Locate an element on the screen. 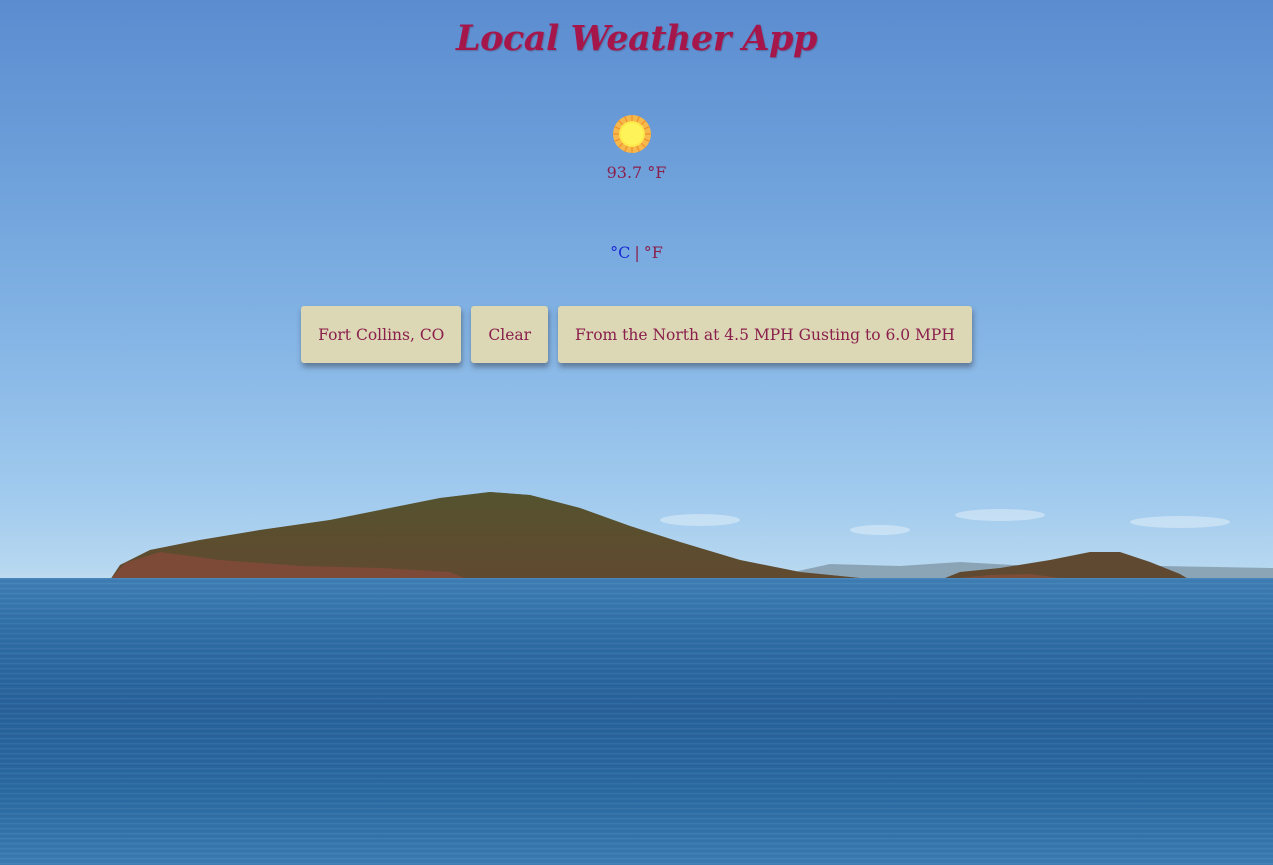 The width and height of the screenshot is (1273, 865). unit-toggle: °C | °F is located at coordinates (636, 252).